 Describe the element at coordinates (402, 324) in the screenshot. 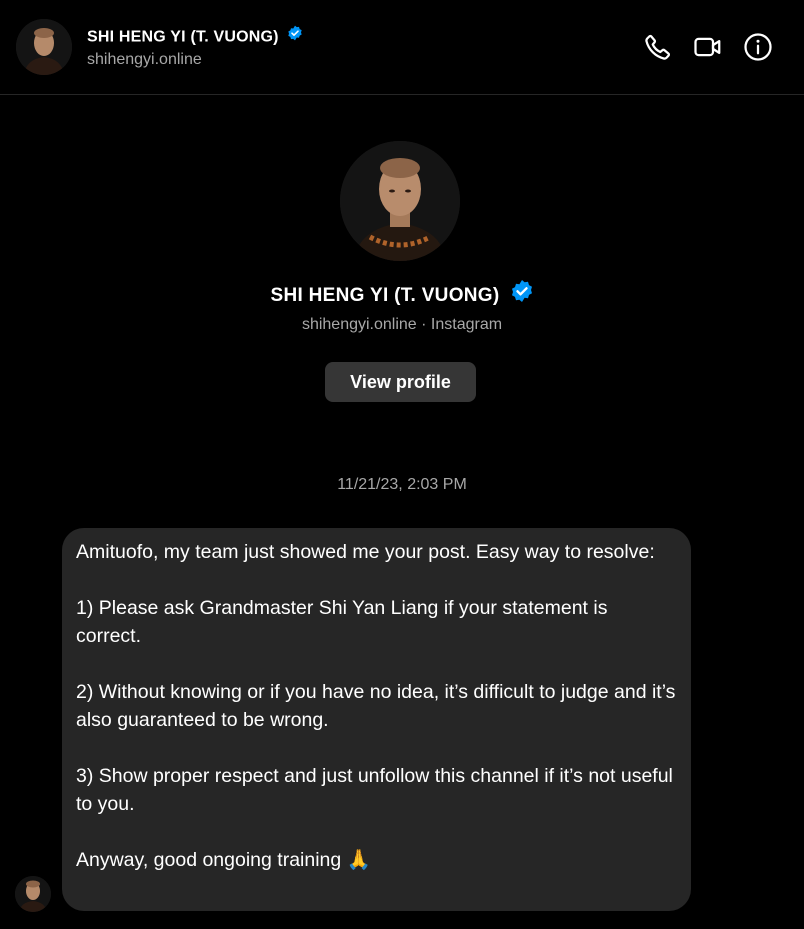

I see `profile-subtitle: shihengyi.online · Instagram` at that location.